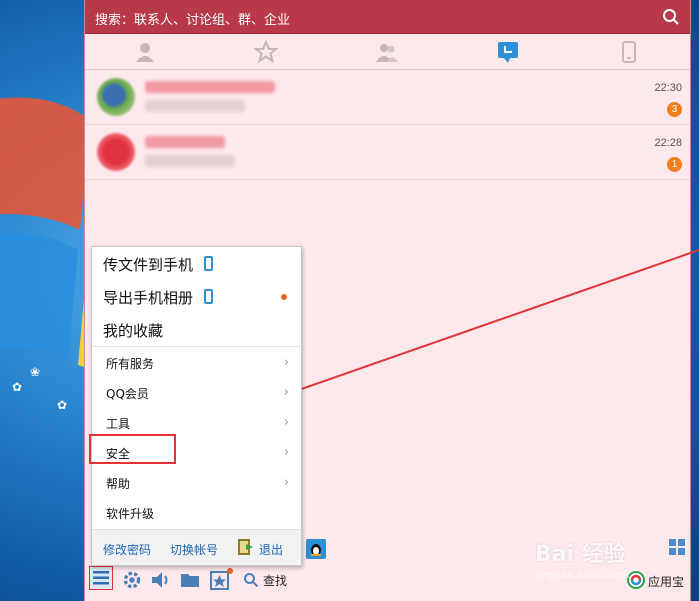 The height and width of the screenshot is (601, 699). I want to click on menu-item-label: 我的收藏, so click(133, 331).